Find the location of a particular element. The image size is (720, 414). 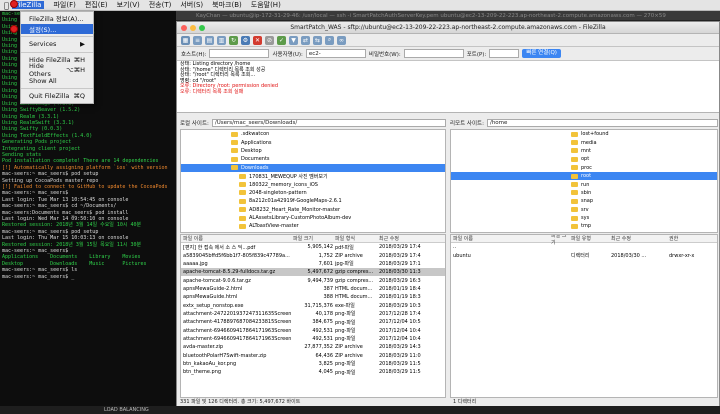

refresh-icon: ↻ is located at coordinates (233, 40).